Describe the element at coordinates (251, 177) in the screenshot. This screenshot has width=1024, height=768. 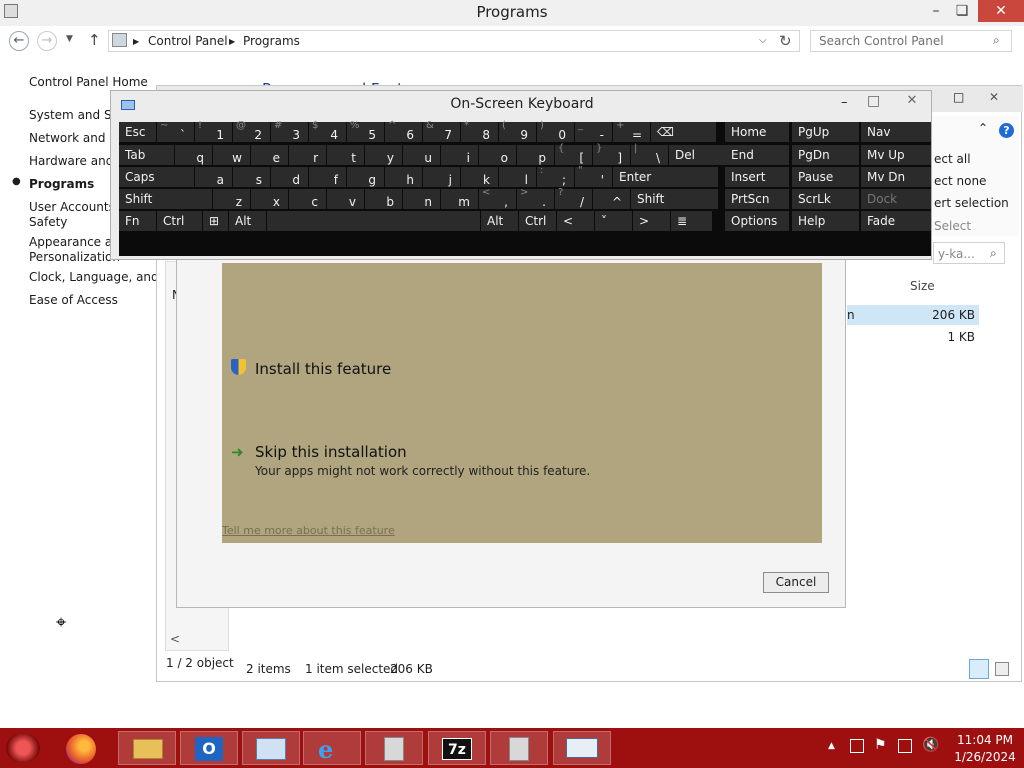
I see `key-r3-2: s` at that location.